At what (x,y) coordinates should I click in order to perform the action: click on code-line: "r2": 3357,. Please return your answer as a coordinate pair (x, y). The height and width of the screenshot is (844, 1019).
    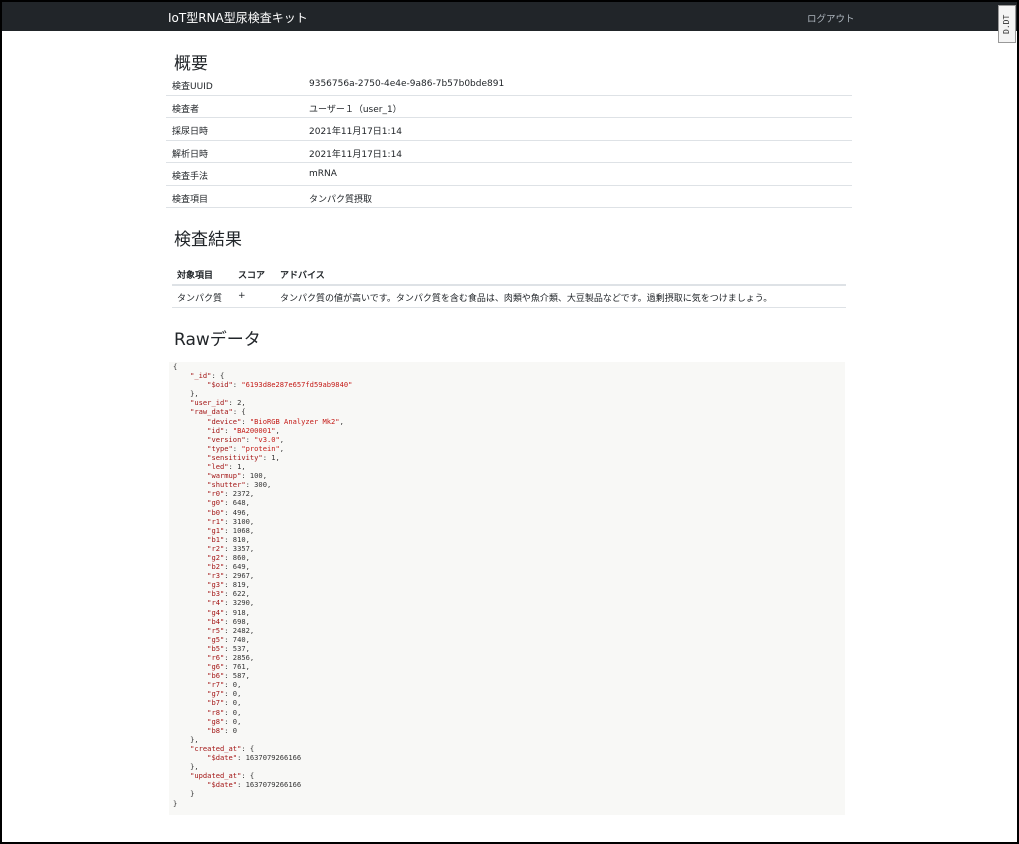
    Looking at the image, I should click on (231, 548).